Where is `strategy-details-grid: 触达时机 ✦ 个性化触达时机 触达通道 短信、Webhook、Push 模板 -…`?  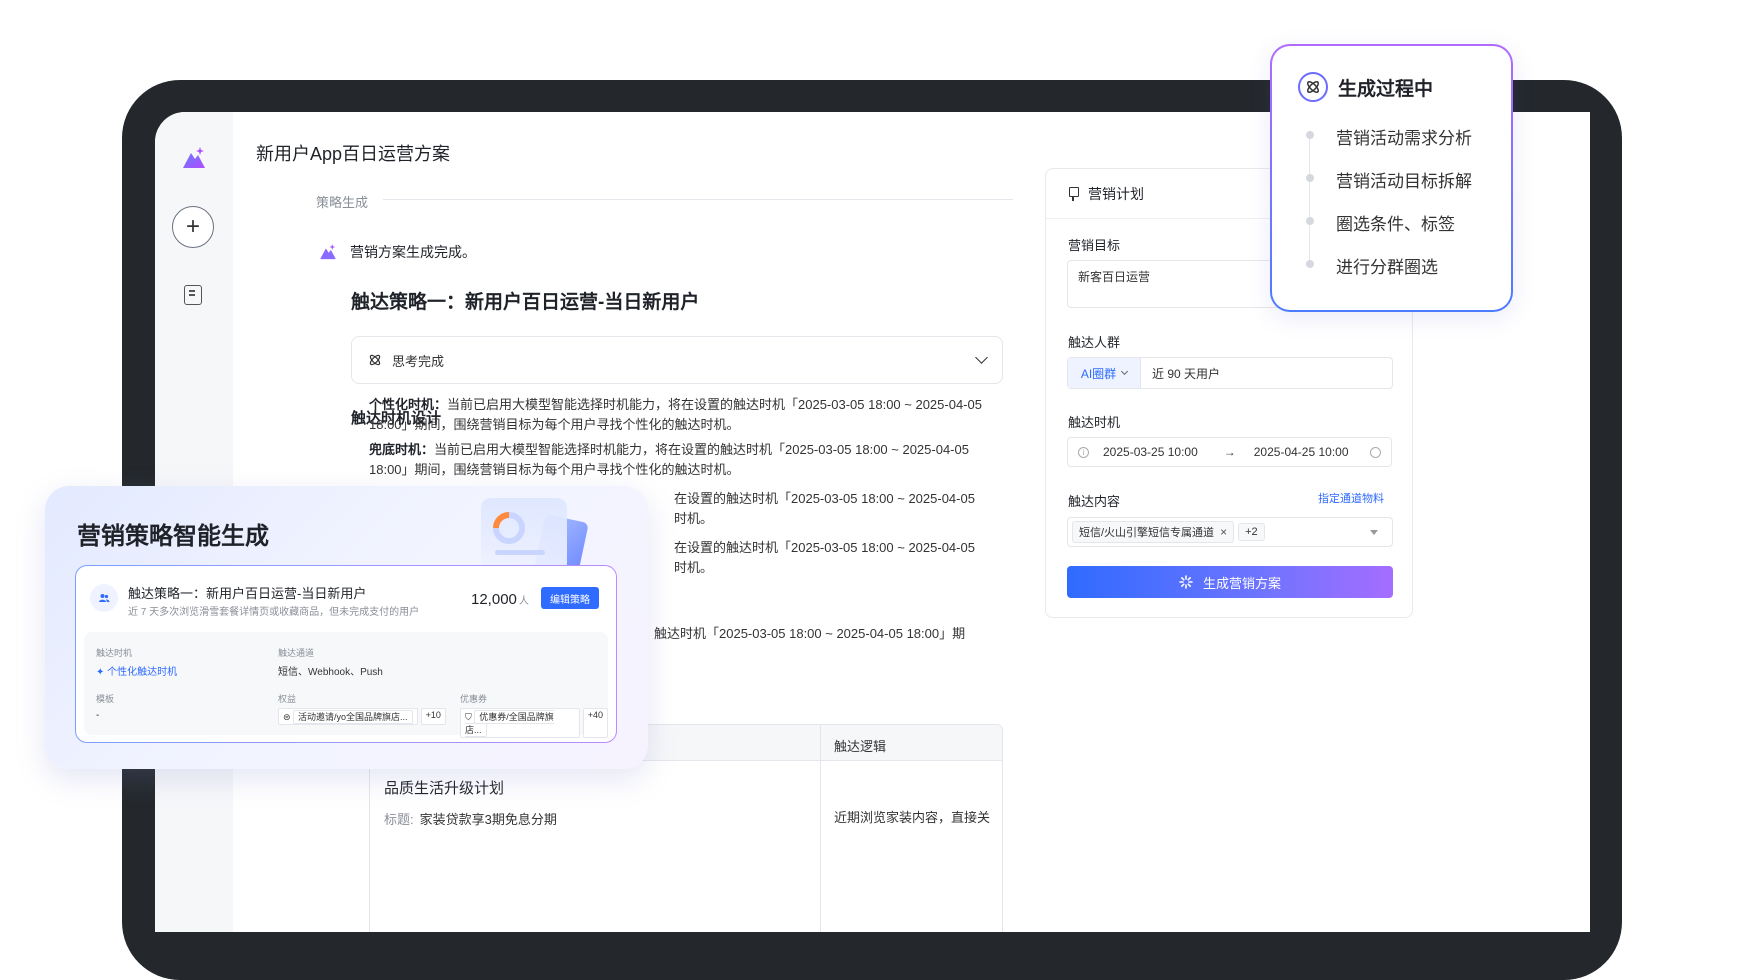 strategy-details-grid: 触达时机 ✦ 个性化触达时机 触达通道 短信、Webhook、Push 模板 -… is located at coordinates (346, 685).